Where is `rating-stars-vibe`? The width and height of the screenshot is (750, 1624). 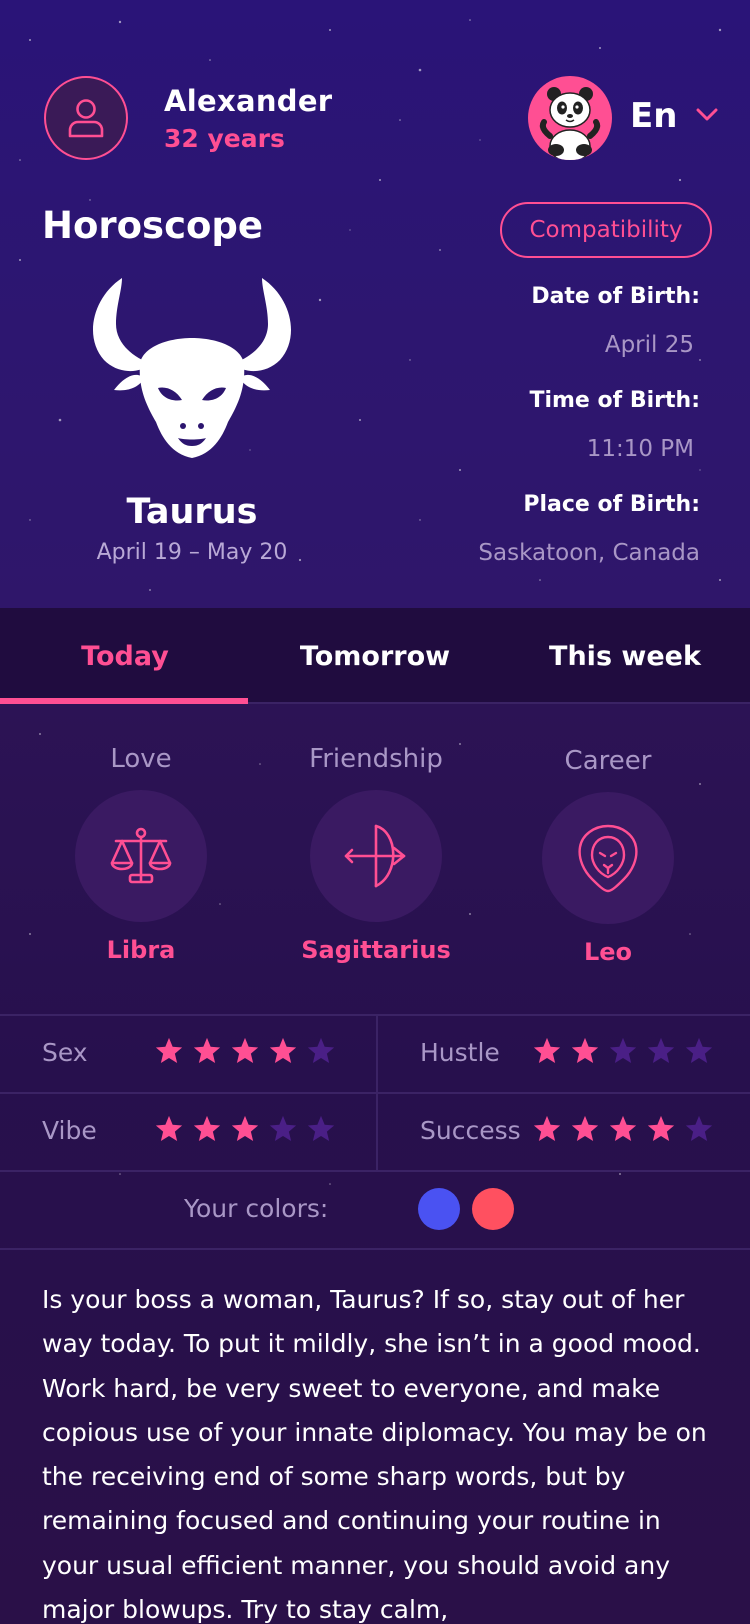 rating-stars-vibe is located at coordinates (245, 1129).